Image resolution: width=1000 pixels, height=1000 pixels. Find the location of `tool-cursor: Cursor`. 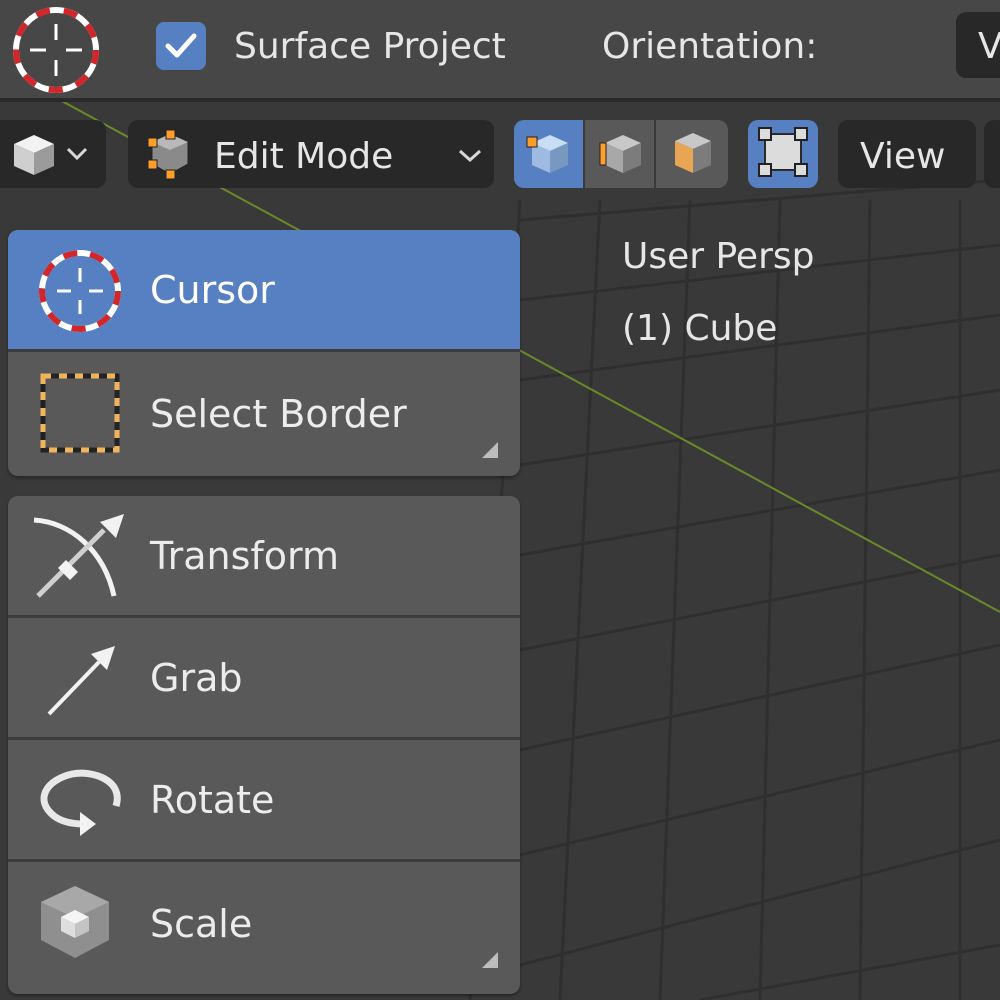

tool-cursor: Cursor is located at coordinates (264, 291).